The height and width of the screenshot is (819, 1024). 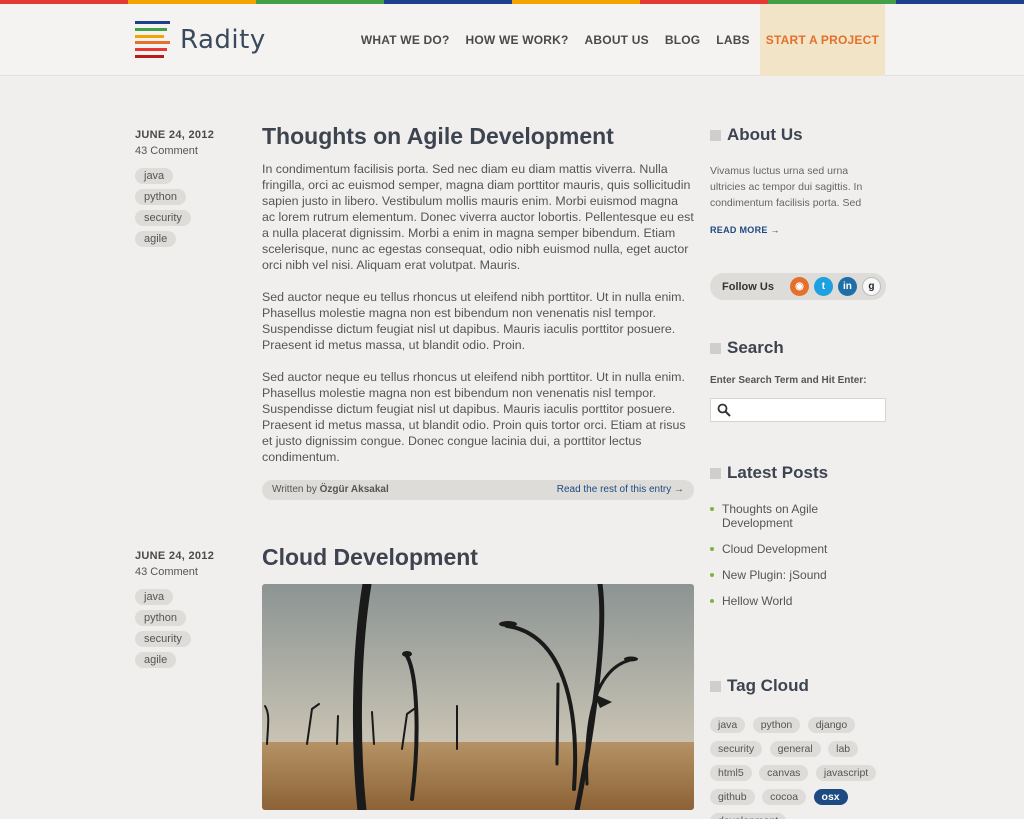 I want to click on cloud-tag: lab, so click(x=843, y=749).